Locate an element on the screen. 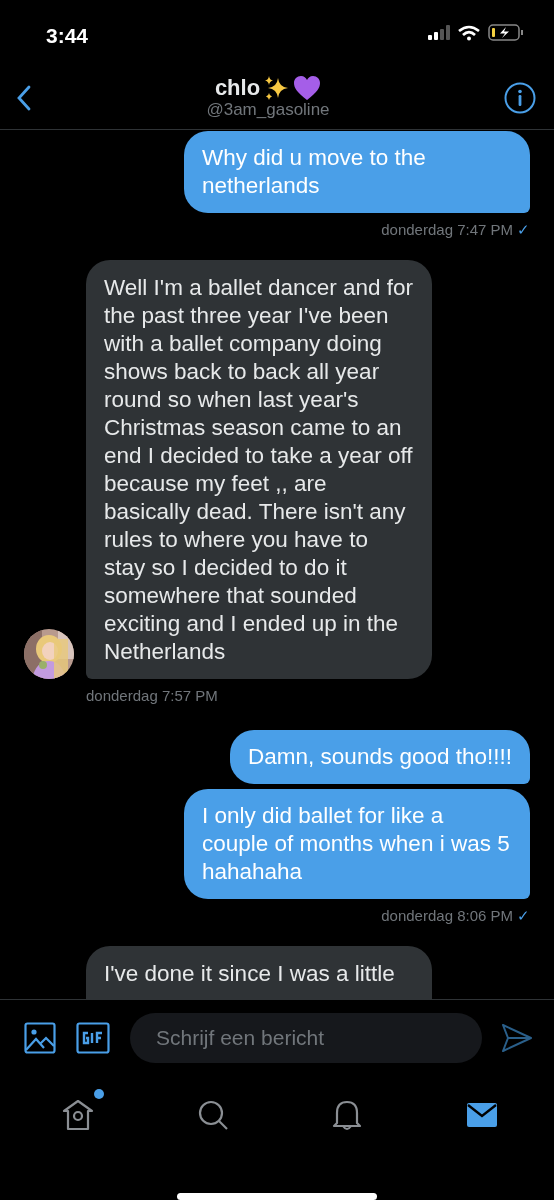 The width and height of the screenshot is (554, 1200). bell-icon is located at coordinates (347, 1115).